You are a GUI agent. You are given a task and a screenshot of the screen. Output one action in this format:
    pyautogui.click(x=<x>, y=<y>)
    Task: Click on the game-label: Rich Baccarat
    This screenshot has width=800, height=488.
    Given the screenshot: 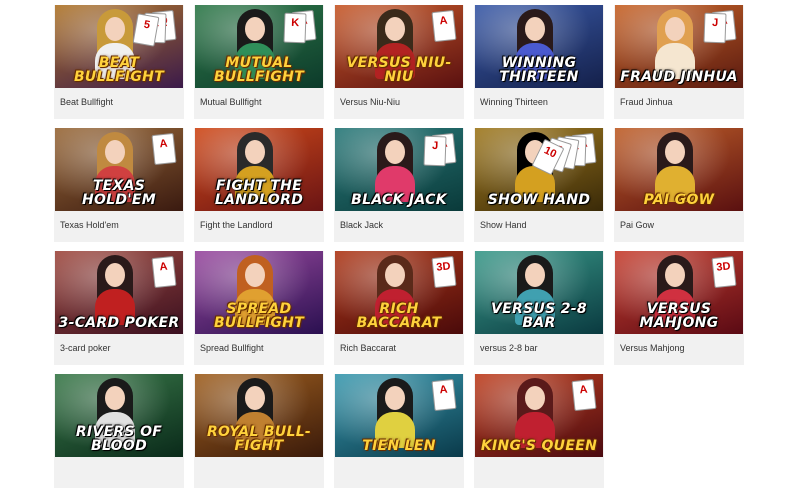 What is the action you would take?
    pyautogui.click(x=399, y=343)
    